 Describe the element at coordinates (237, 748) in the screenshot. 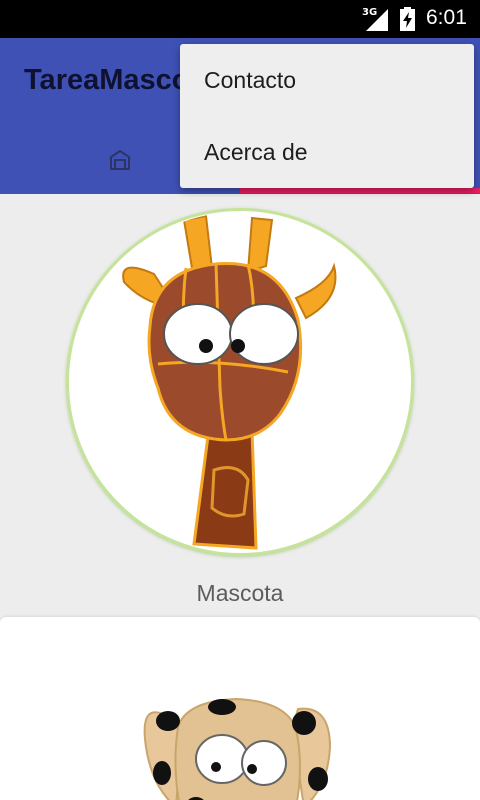

I see `dalmatian-illustration` at that location.